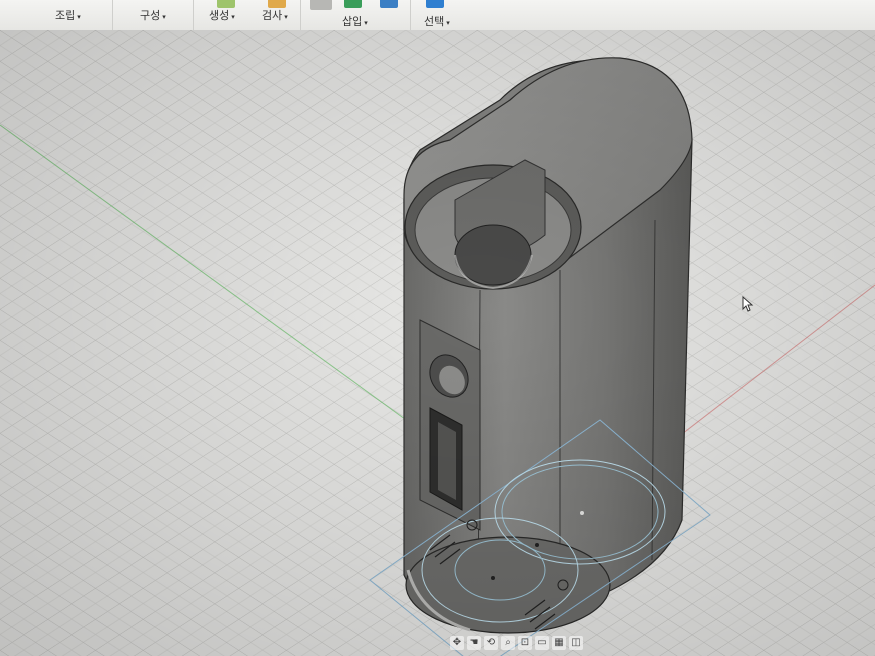 Image resolution: width=875 pixels, height=656 pixels. What do you see at coordinates (435, 4) in the screenshot?
I see `select-arrow-icon` at bounding box center [435, 4].